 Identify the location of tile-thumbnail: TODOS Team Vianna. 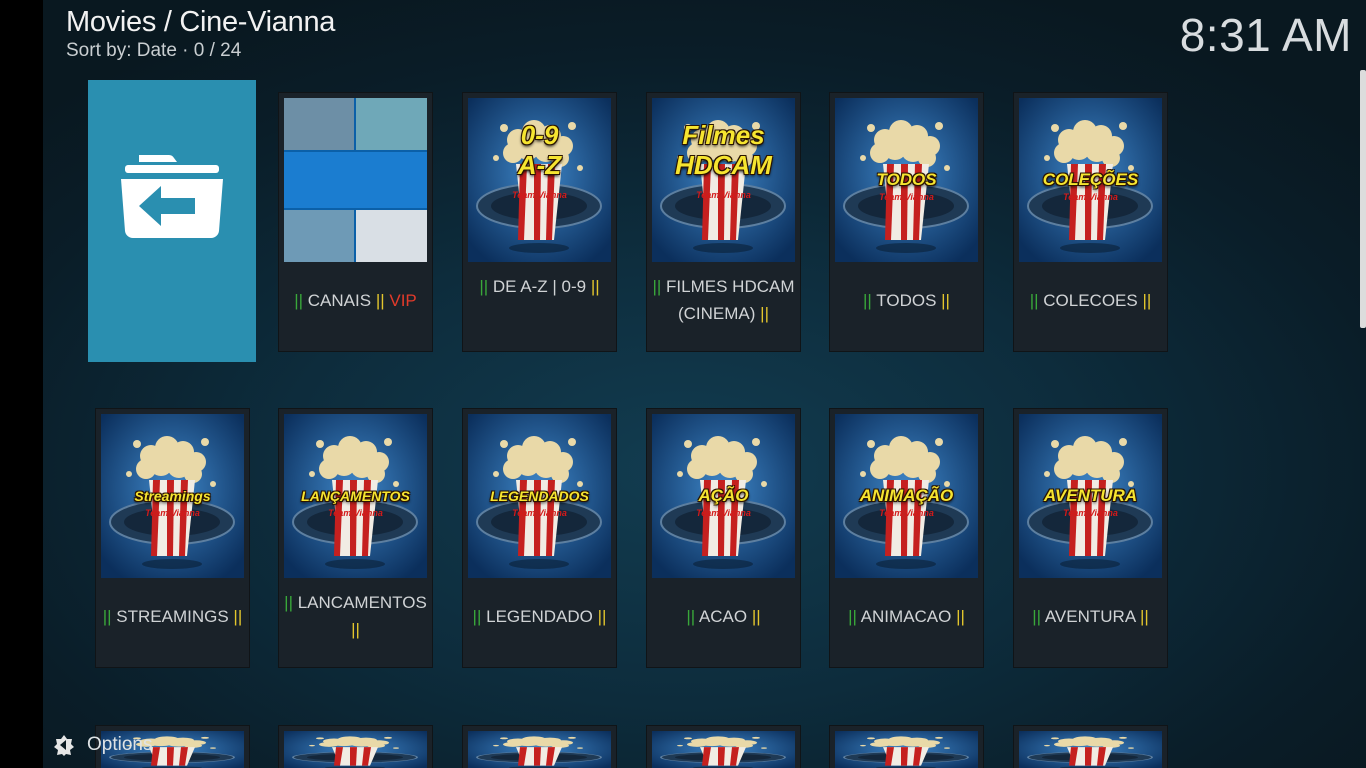
(906, 180).